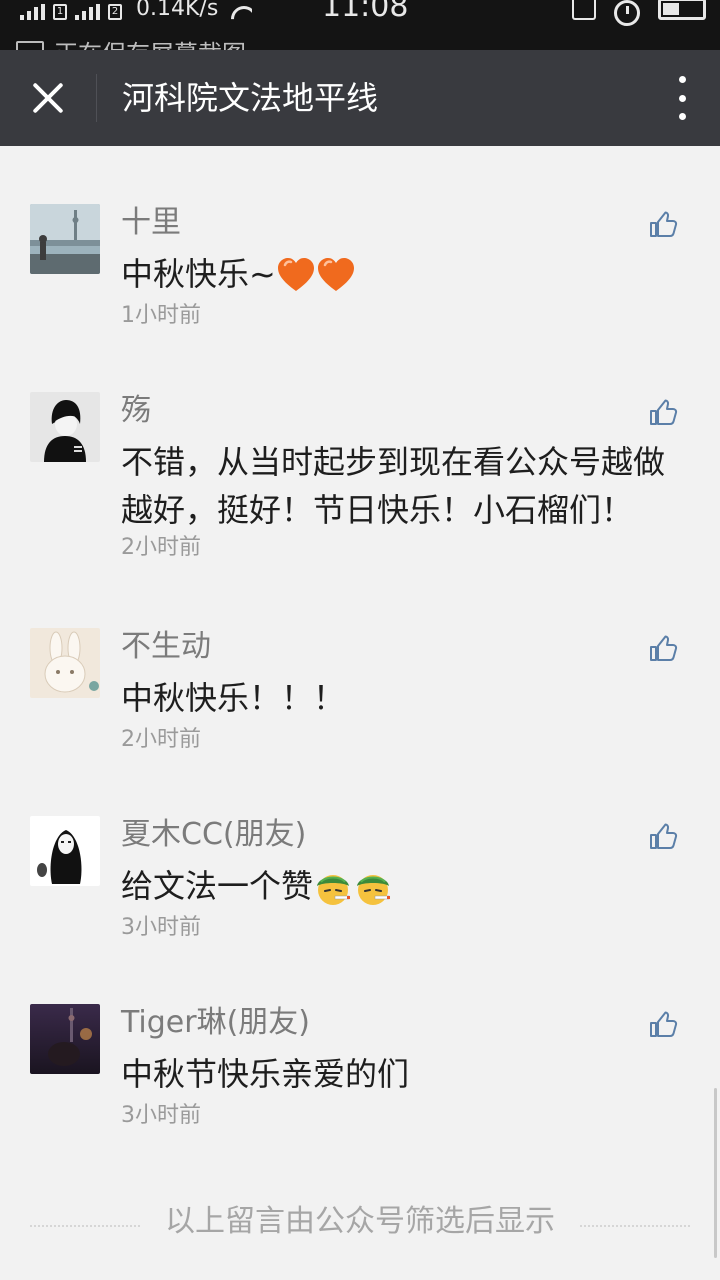 The width and height of the screenshot is (720, 1280). I want to click on avatar-no-face, so click(65, 851).